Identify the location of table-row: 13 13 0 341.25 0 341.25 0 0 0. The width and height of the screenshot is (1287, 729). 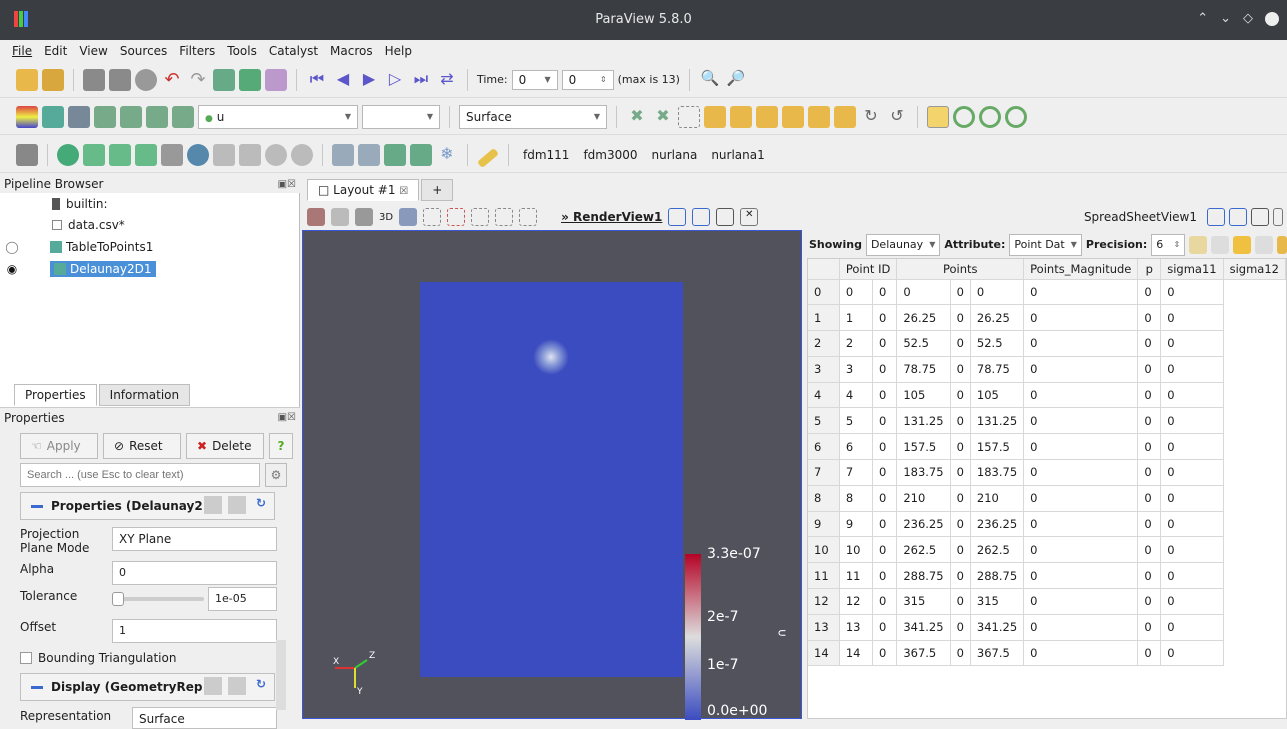
(1047, 627).